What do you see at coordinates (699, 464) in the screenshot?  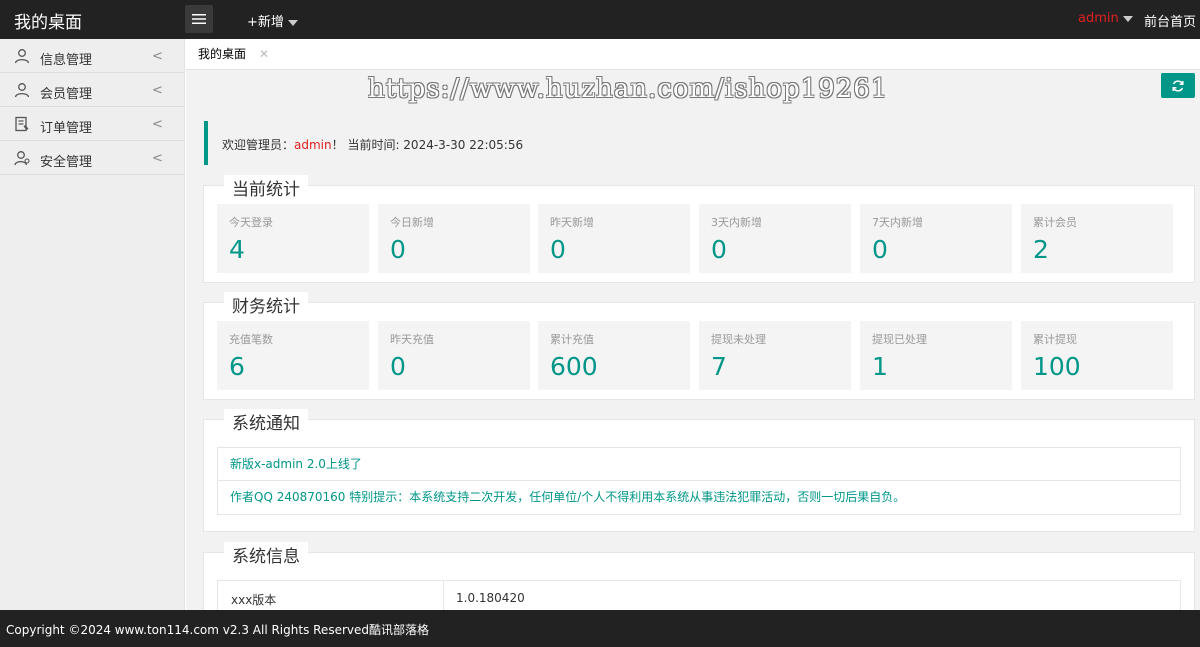 I see `notice-item: 新版x-admin 2.0上线了` at bounding box center [699, 464].